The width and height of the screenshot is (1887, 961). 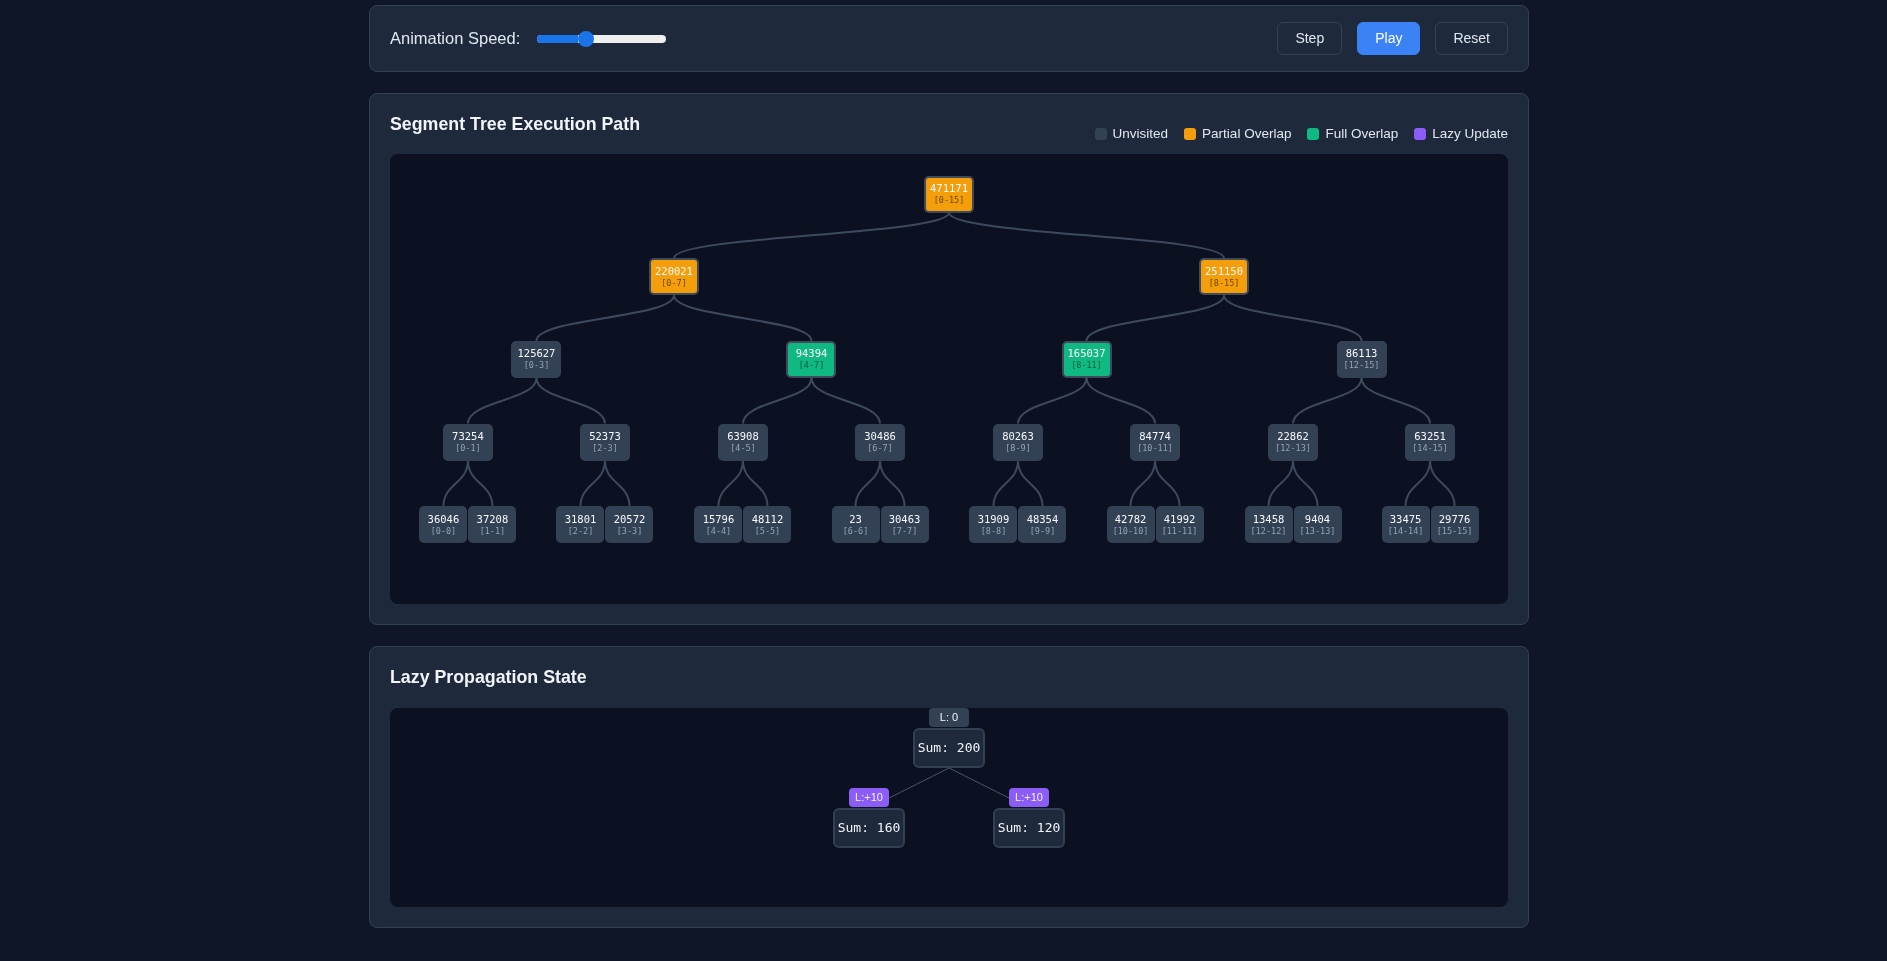 What do you see at coordinates (1405, 519) in the screenshot?
I see `node-value: 33475` at bounding box center [1405, 519].